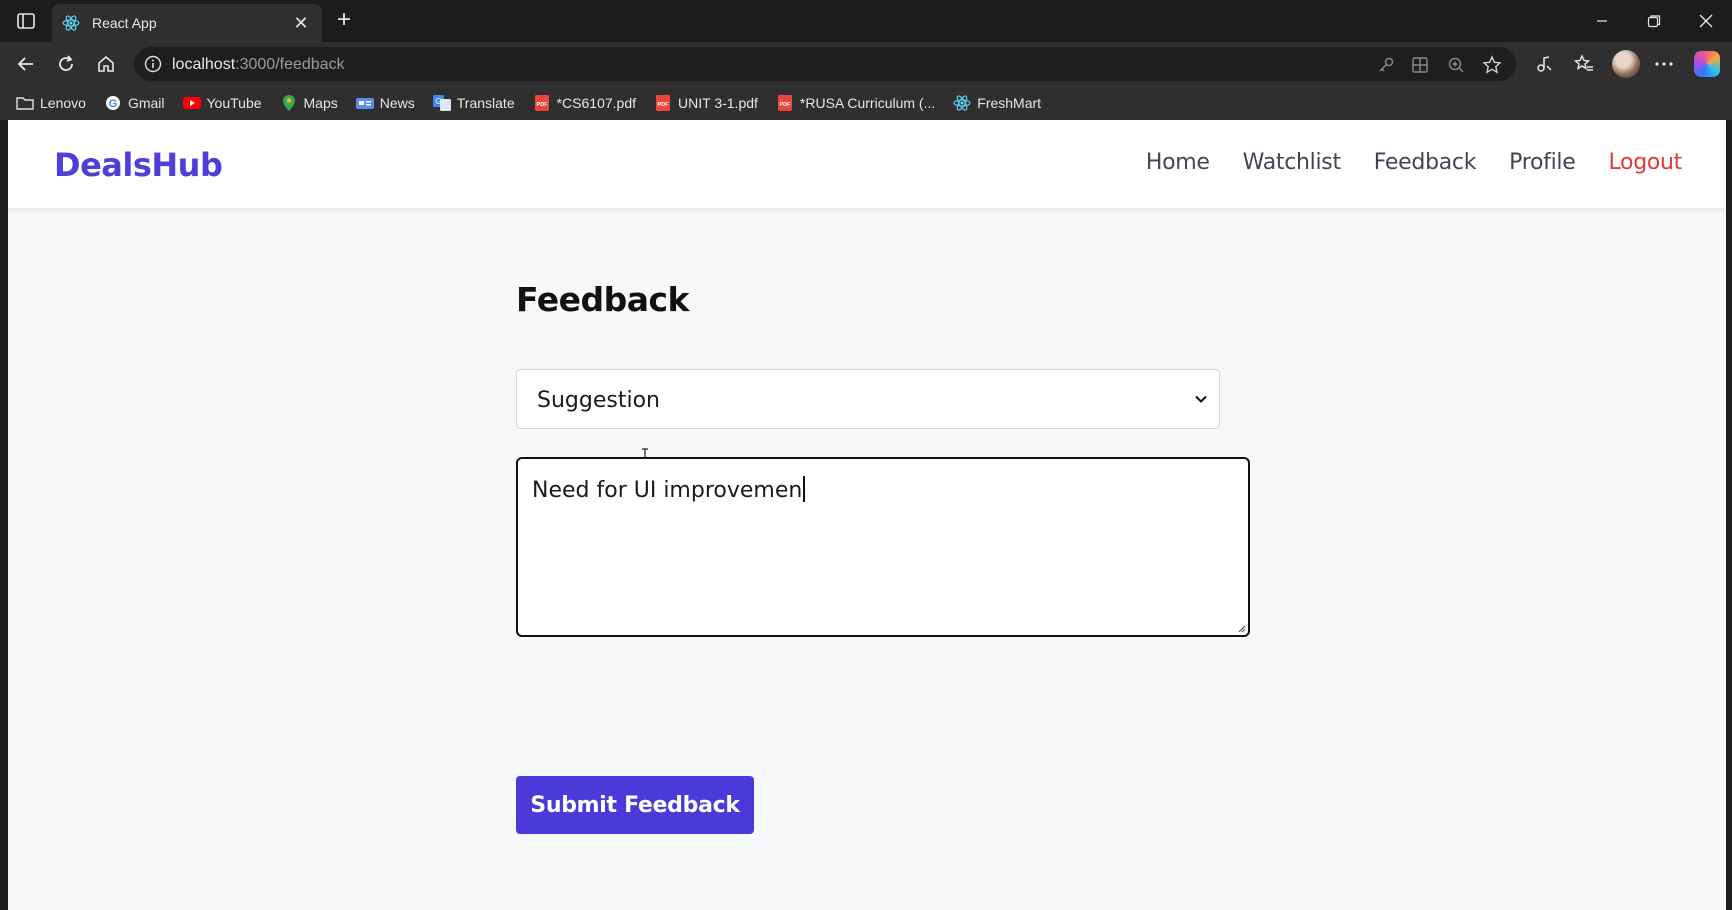 This screenshot has height=910, width=1732. What do you see at coordinates (66, 64) in the screenshot?
I see `refresh-icon` at bounding box center [66, 64].